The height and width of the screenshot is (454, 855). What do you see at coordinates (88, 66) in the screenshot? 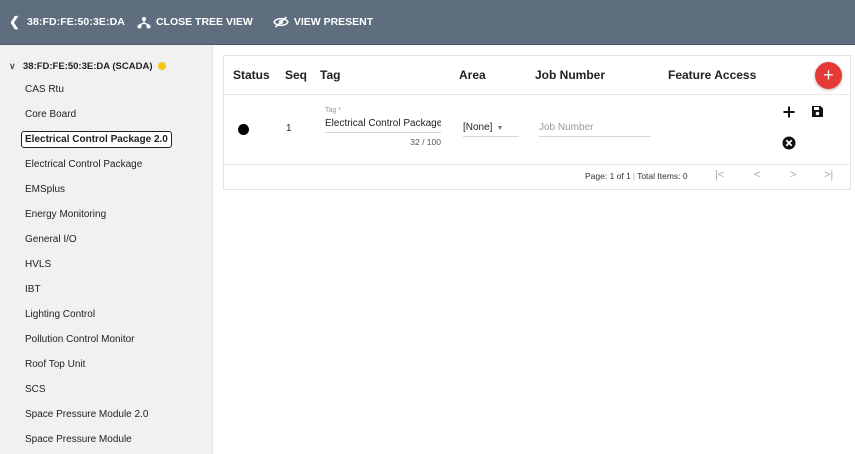
I see `tree-root-label: 38:FD:FE:50:3E:DA (SCADA)` at bounding box center [88, 66].